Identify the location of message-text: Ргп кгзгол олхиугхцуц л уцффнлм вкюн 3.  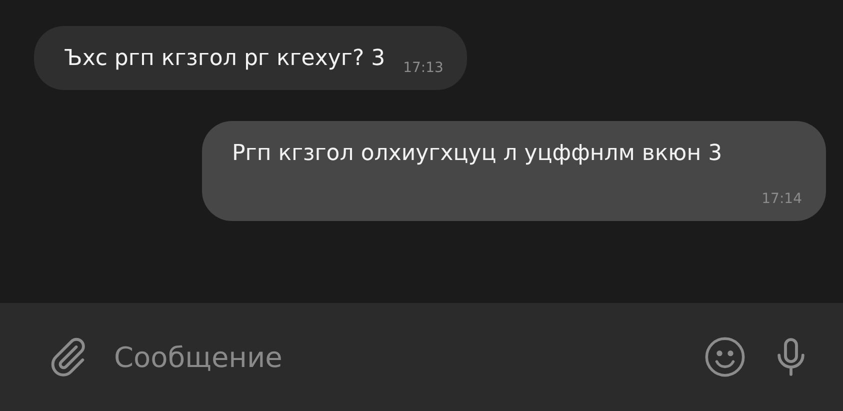
(478, 154).